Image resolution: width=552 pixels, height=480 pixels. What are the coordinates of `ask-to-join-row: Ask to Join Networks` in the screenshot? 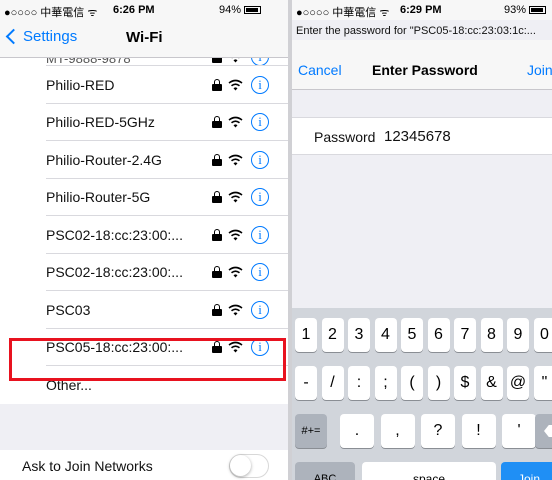 It's located at (144, 465).